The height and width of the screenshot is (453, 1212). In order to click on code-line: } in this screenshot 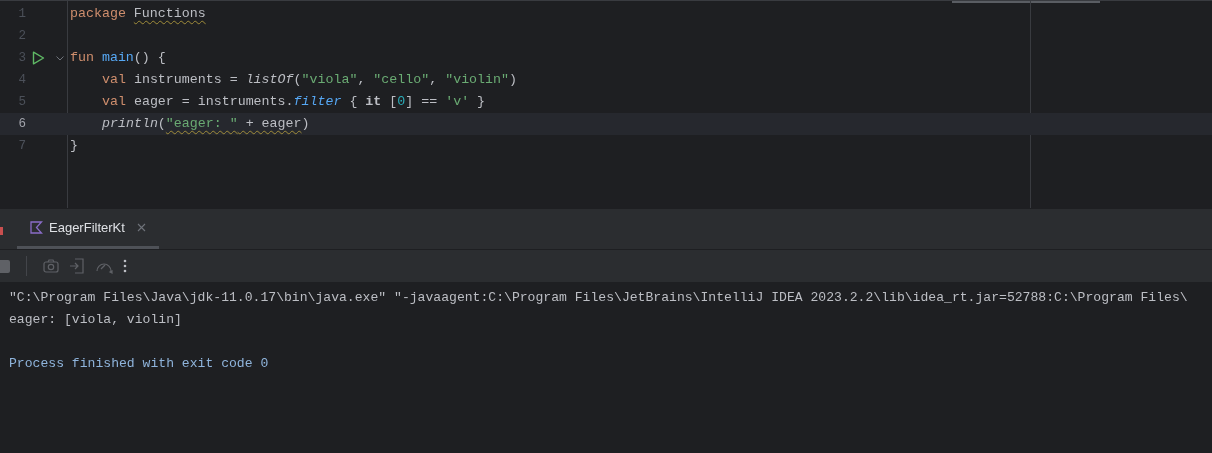, I will do `click(74, 146)`.